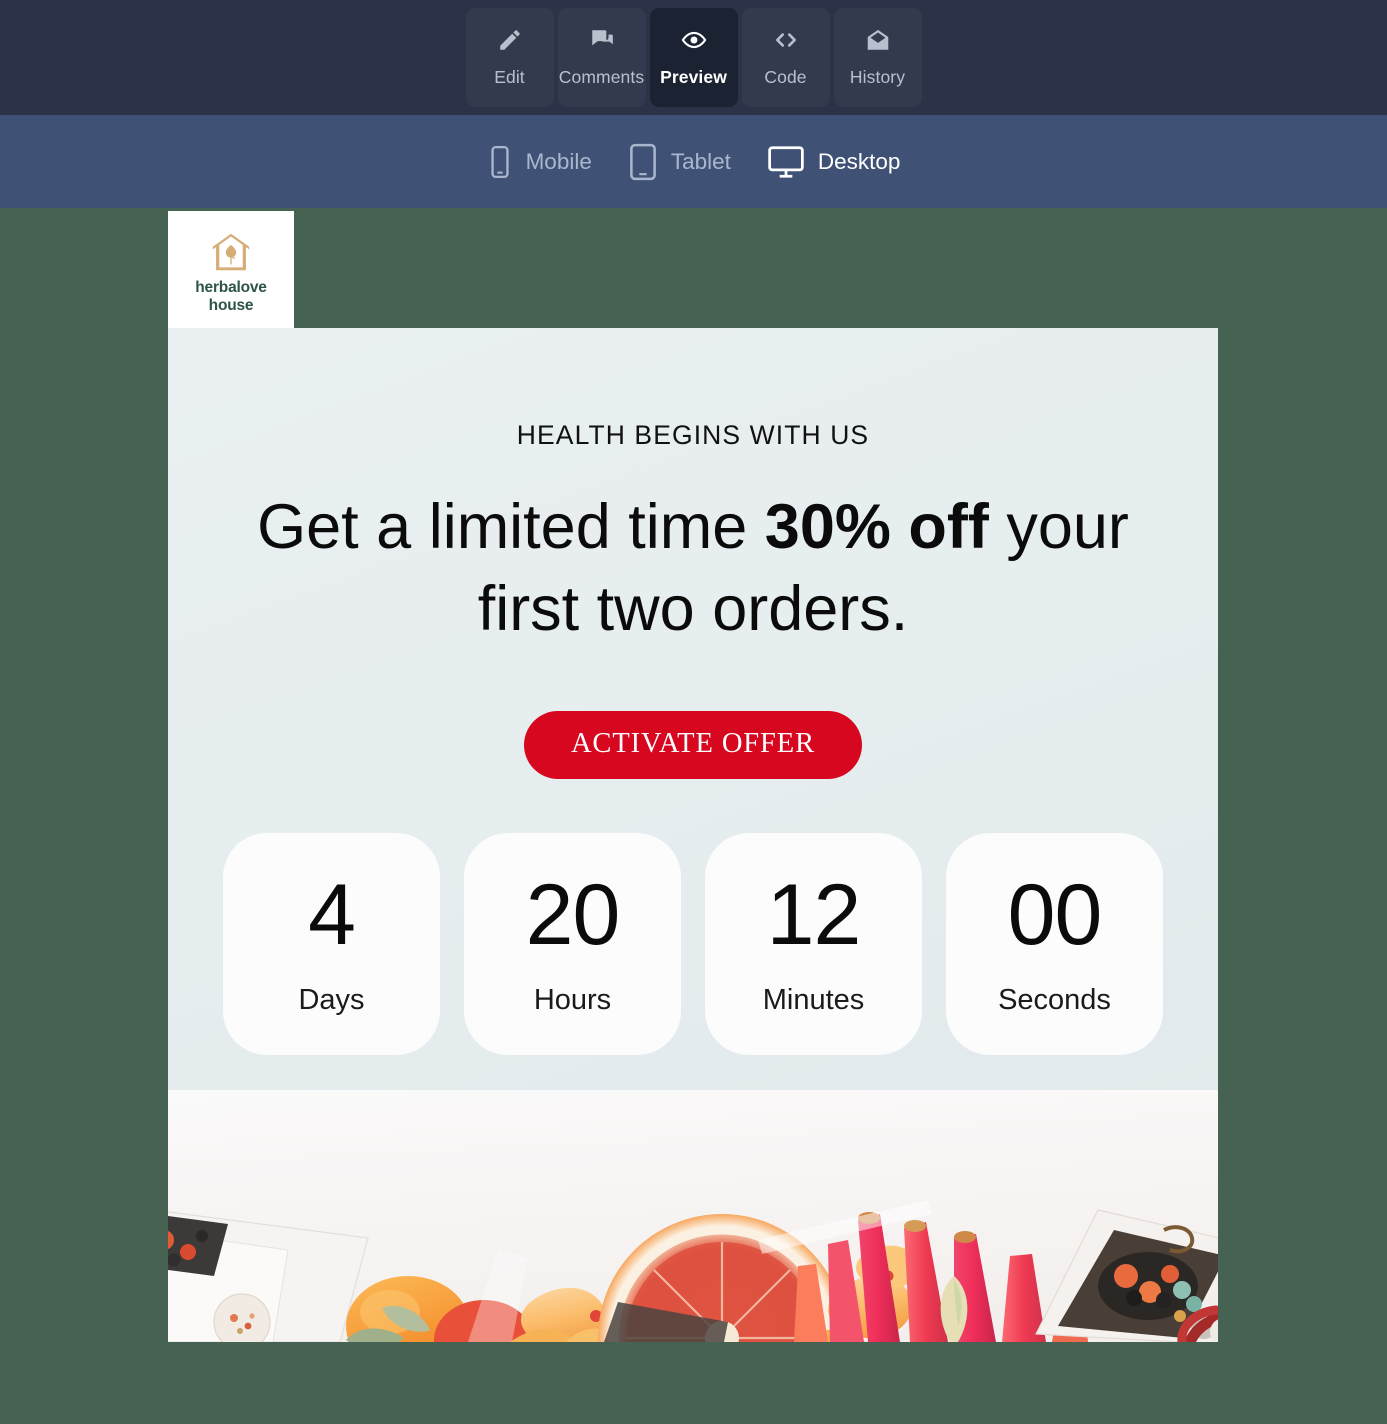 This screenshot has height=1424, width=1387. I want to click on tab-preview-label: Preview, so click(693, 77).